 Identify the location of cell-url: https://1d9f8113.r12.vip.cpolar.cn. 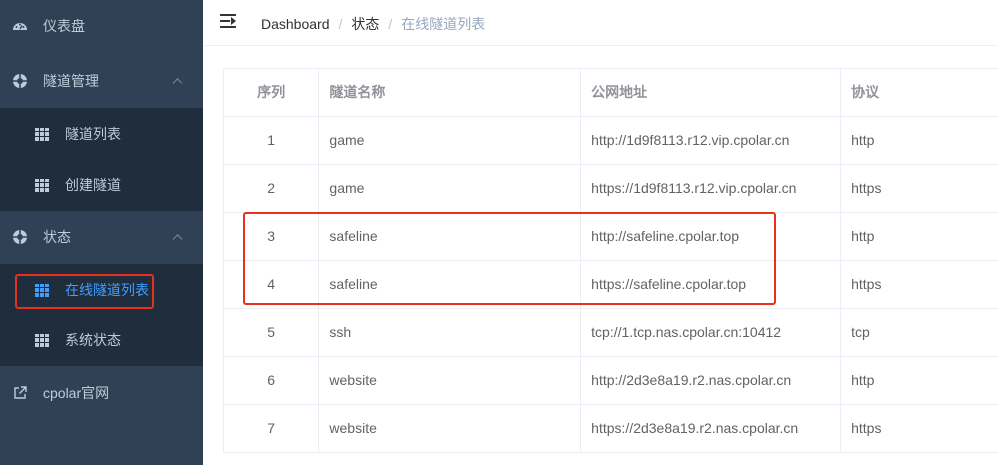
(711, 188).